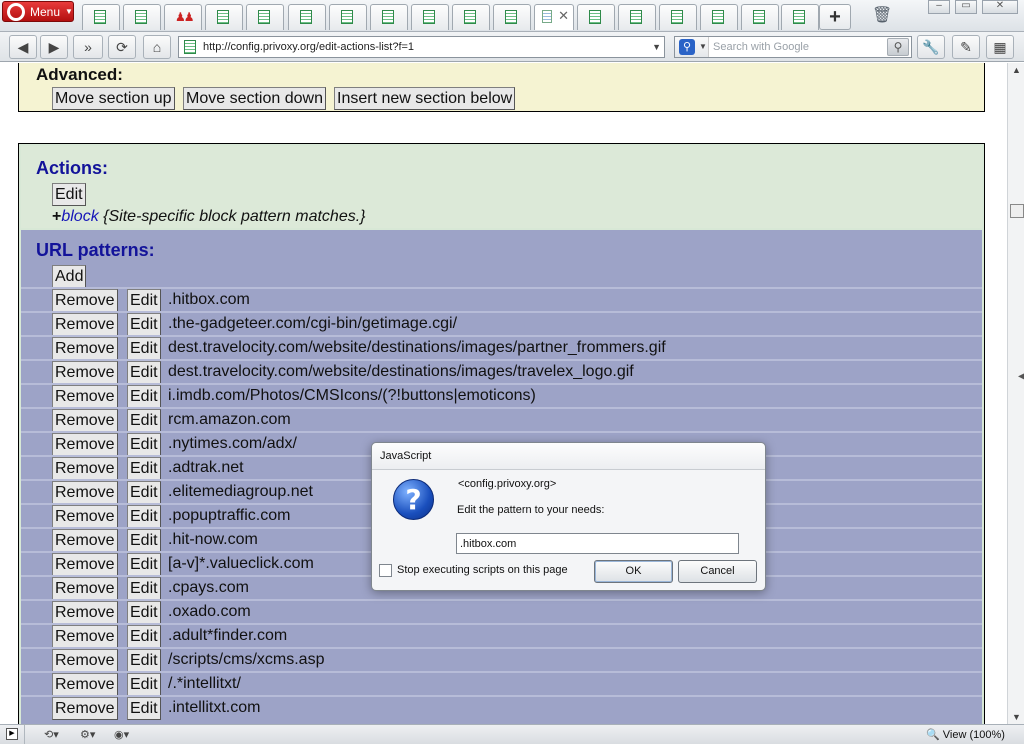 The width and height of the screenshot is (1024, 744). What do you see at coordinates (121, 735) in the screenshot?
I see `turbo-icon: ◉▾` at bounding box center [121, 735].